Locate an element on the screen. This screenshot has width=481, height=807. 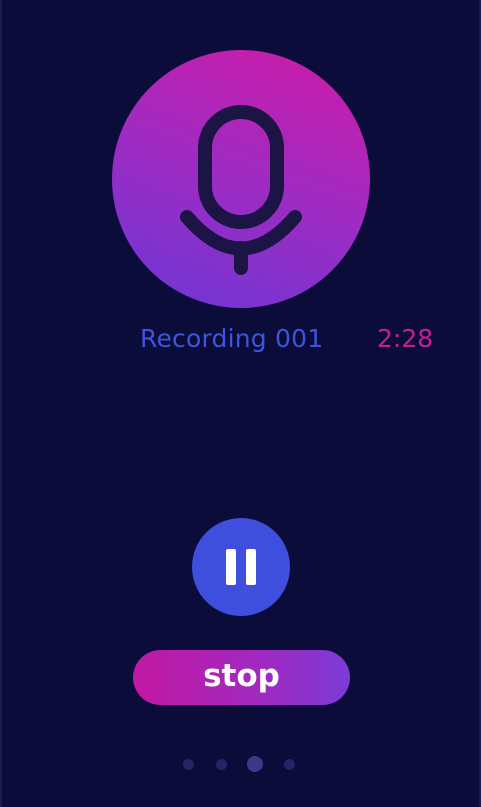
recording-title: Recording 001 is located at coordinates (232, 338).